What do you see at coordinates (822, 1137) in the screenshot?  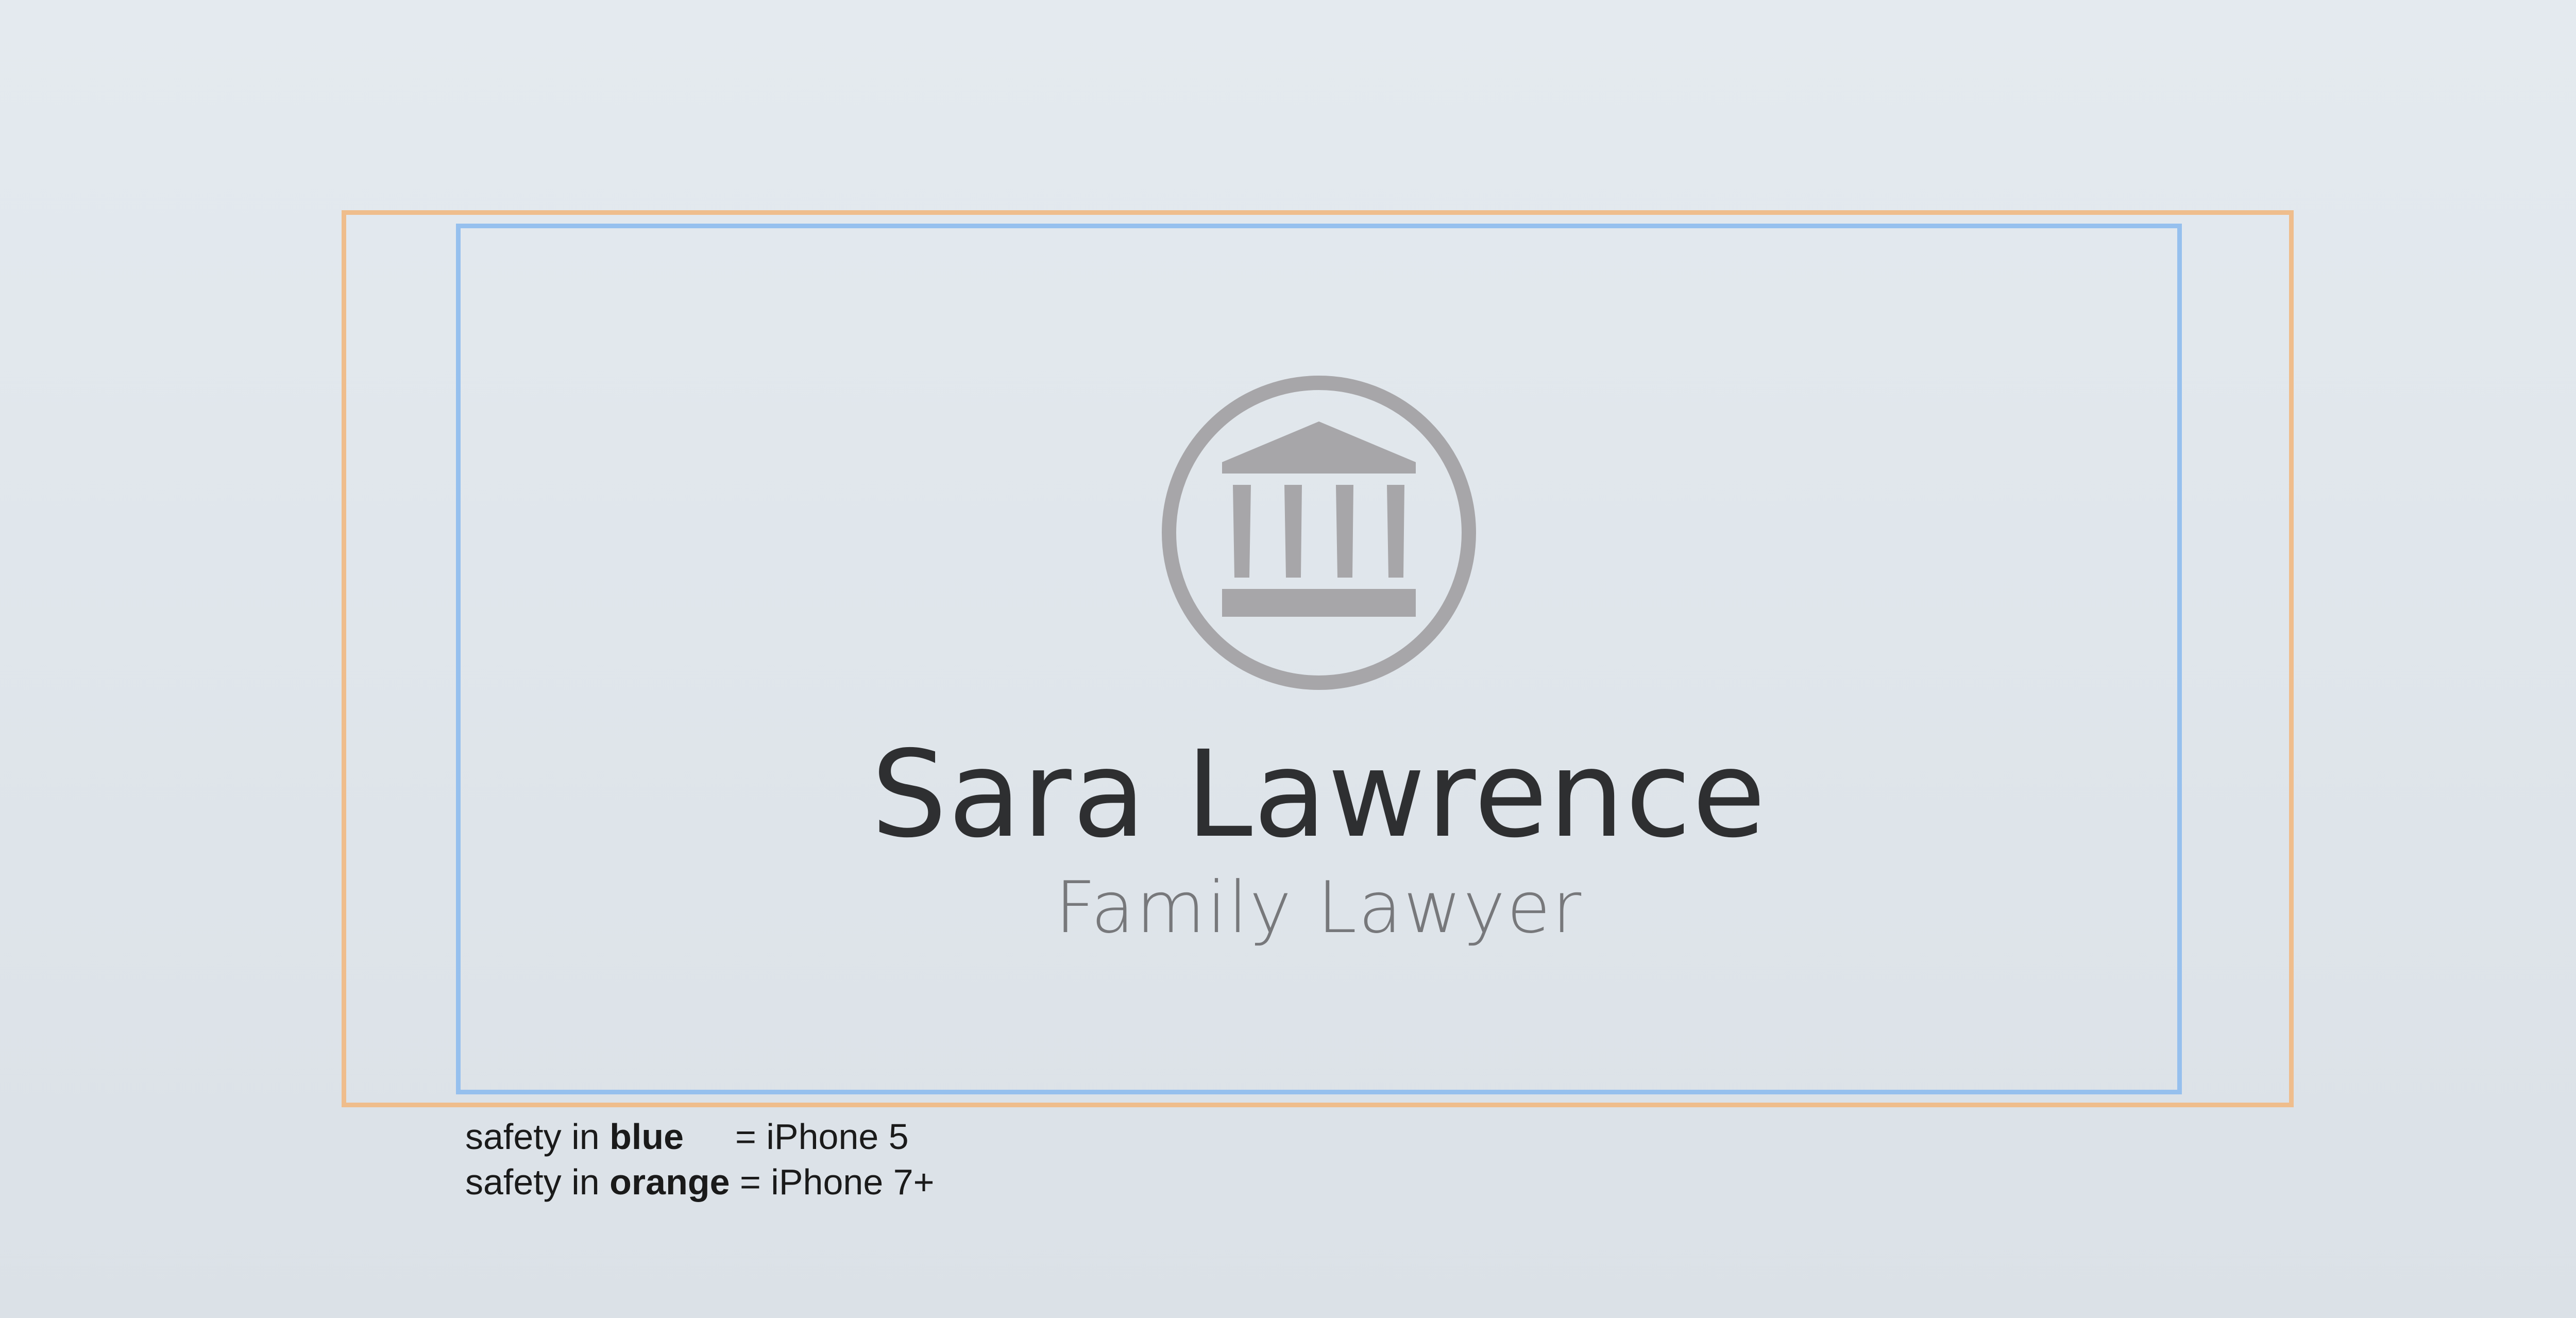 I see `legend-suffix: = iPhone 5` at bounding box center [822, 1137].